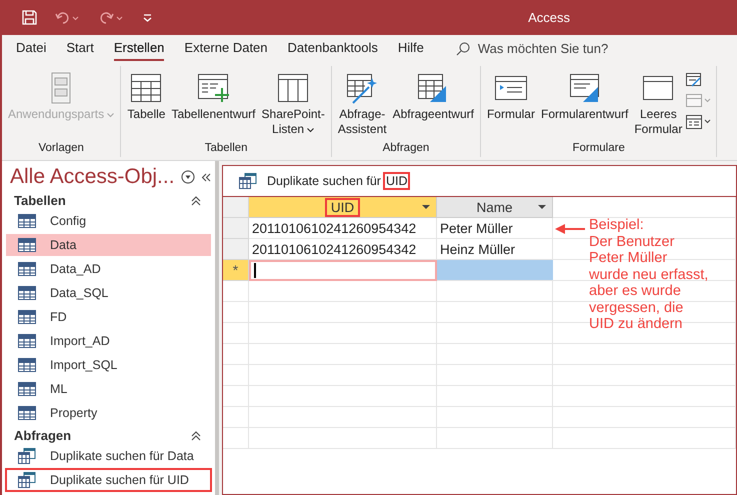 Image resolution: width=737 pixels, height=495 pixels. What do you see at coordinates (631, 242) in the screenshot?
I see `annotation-text: Der Benutzer` at bounding box center [631, 242].